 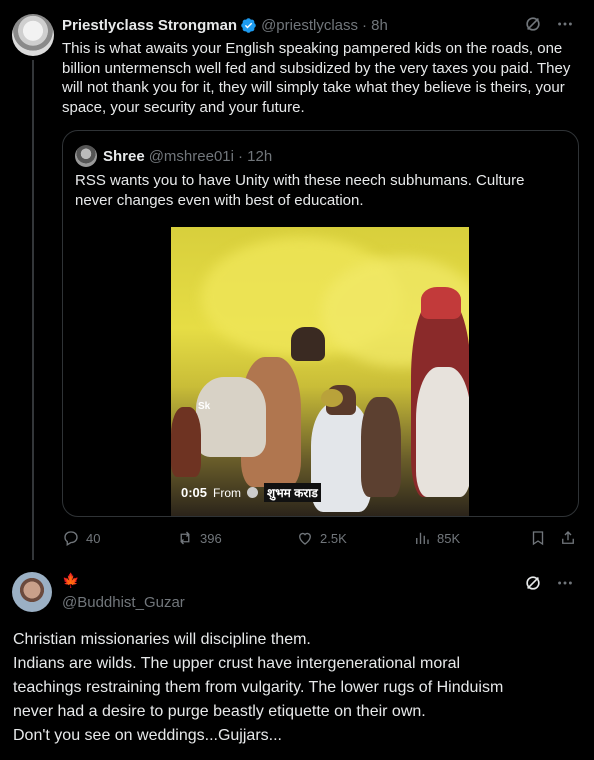 I want to click on reply-author-avatar, so click(x=32, y=592).